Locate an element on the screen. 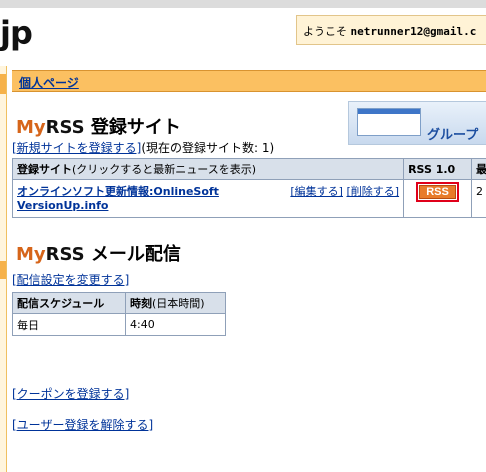  myrss-sites-title-text: 登録サイト is located at coordinates (132, 127).